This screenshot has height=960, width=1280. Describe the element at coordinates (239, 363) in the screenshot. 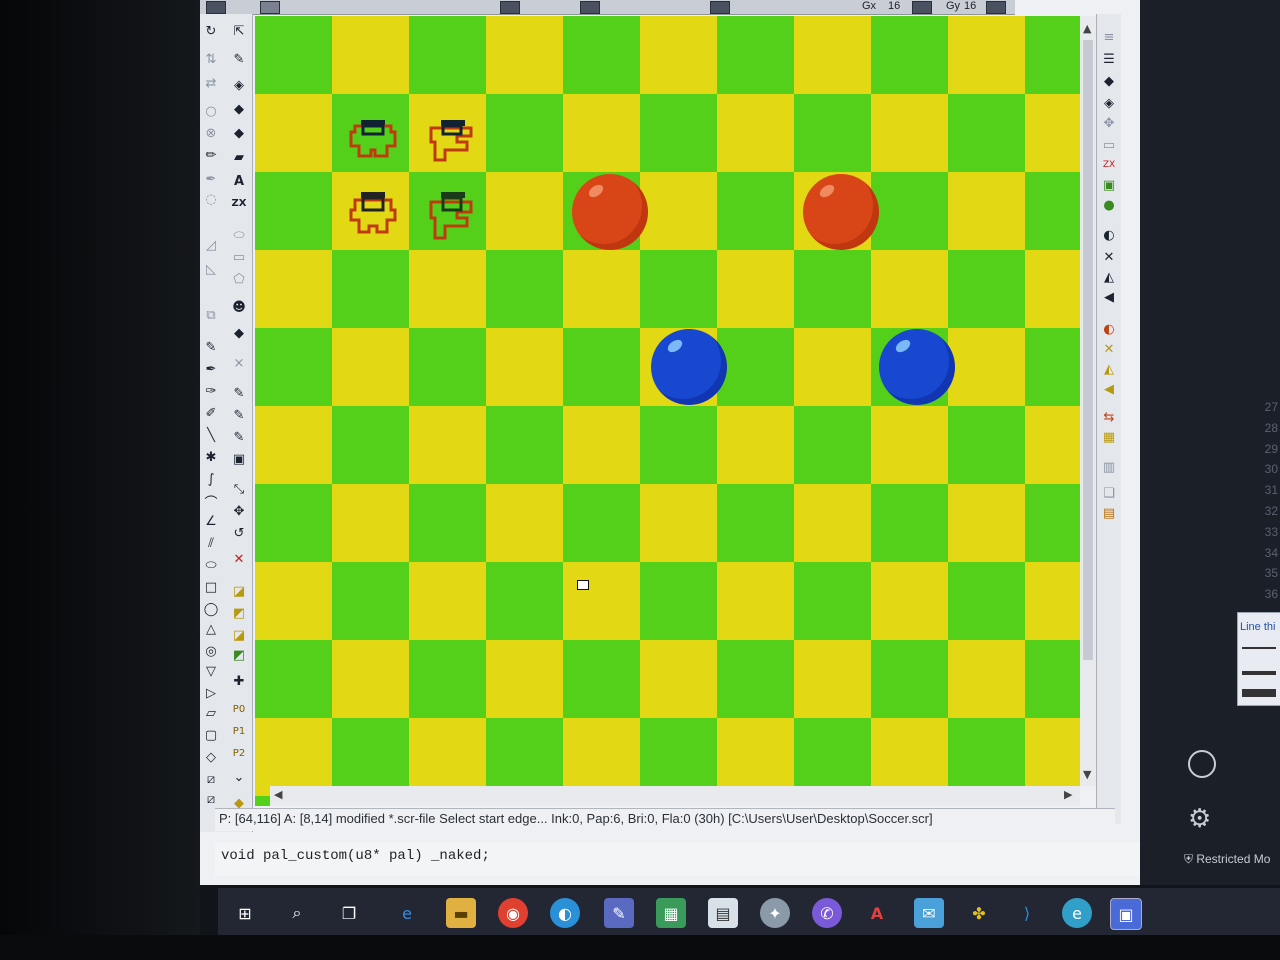

I see `close-icon: ×` at that location.